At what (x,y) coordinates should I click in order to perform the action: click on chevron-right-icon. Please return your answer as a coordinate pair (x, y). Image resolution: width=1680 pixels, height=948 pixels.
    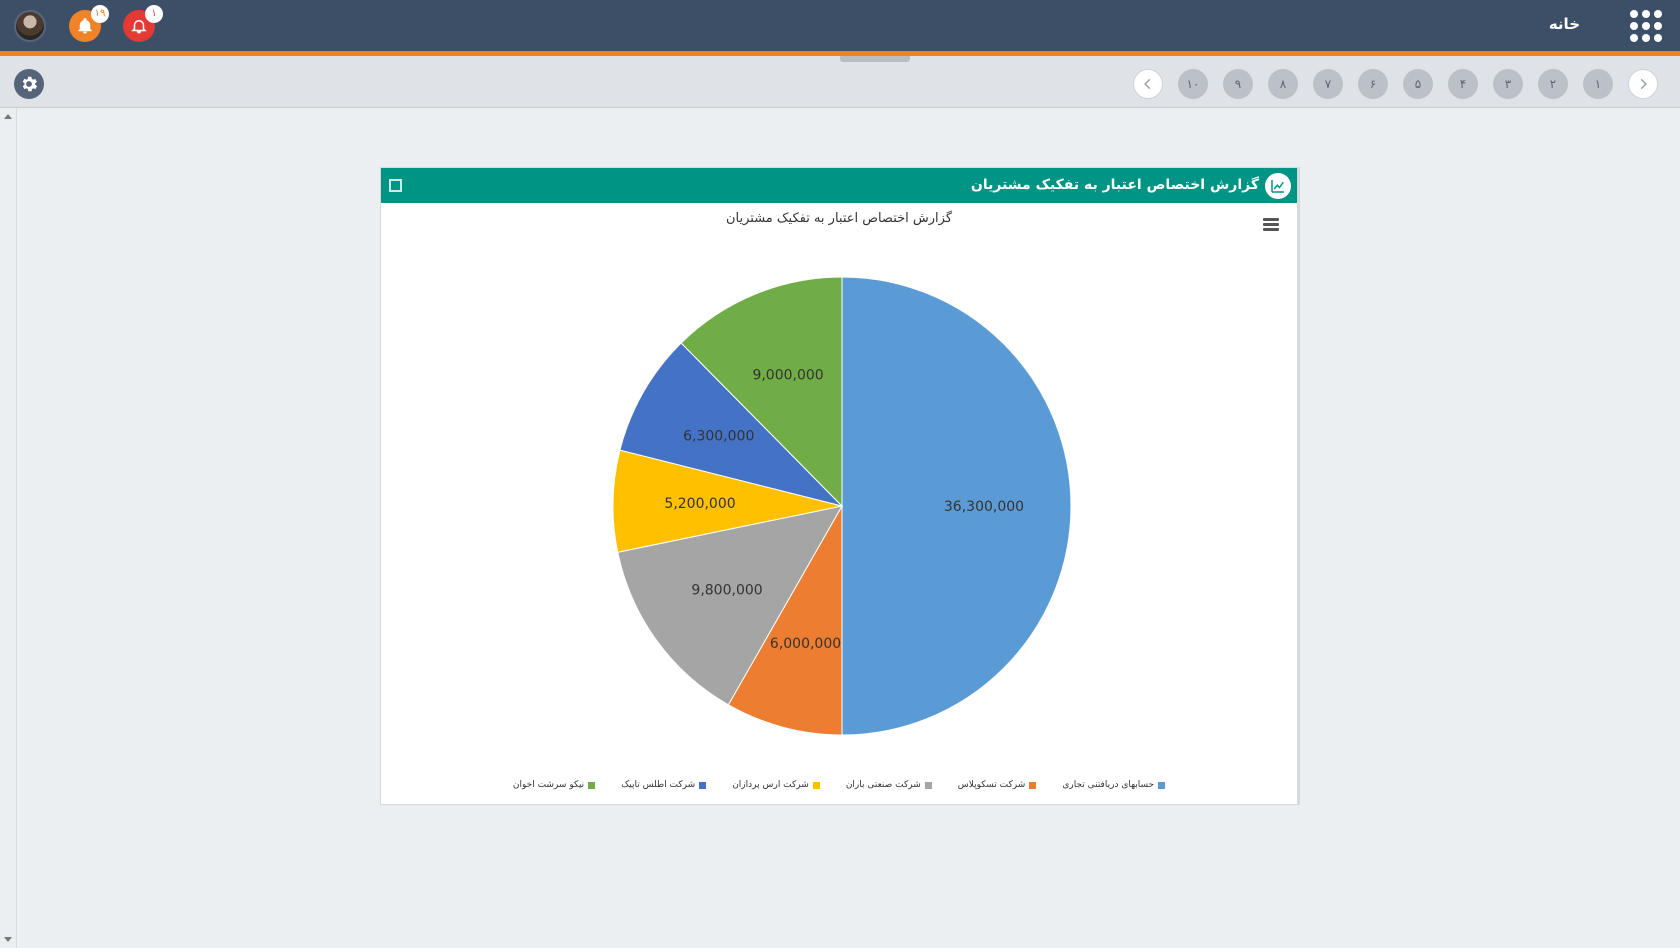
    Looking at the image, I should click on (1643, 84).